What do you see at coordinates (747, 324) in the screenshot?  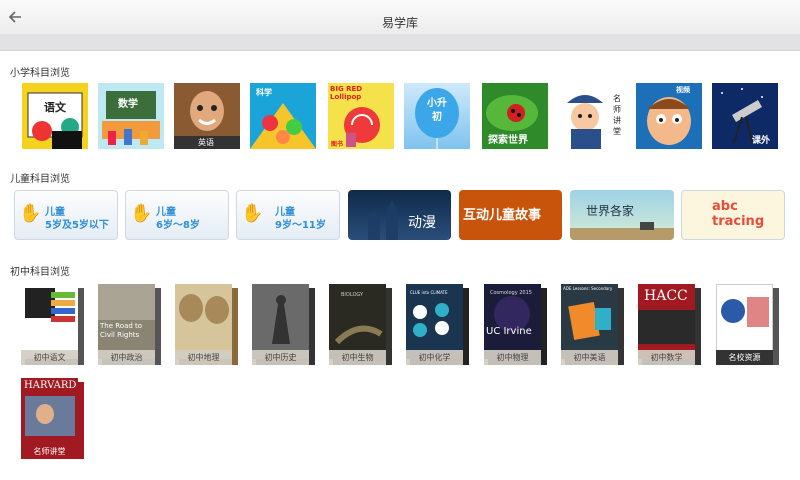 I see `book-famous-schools: 名校资源` at bounding box center [747, 324].